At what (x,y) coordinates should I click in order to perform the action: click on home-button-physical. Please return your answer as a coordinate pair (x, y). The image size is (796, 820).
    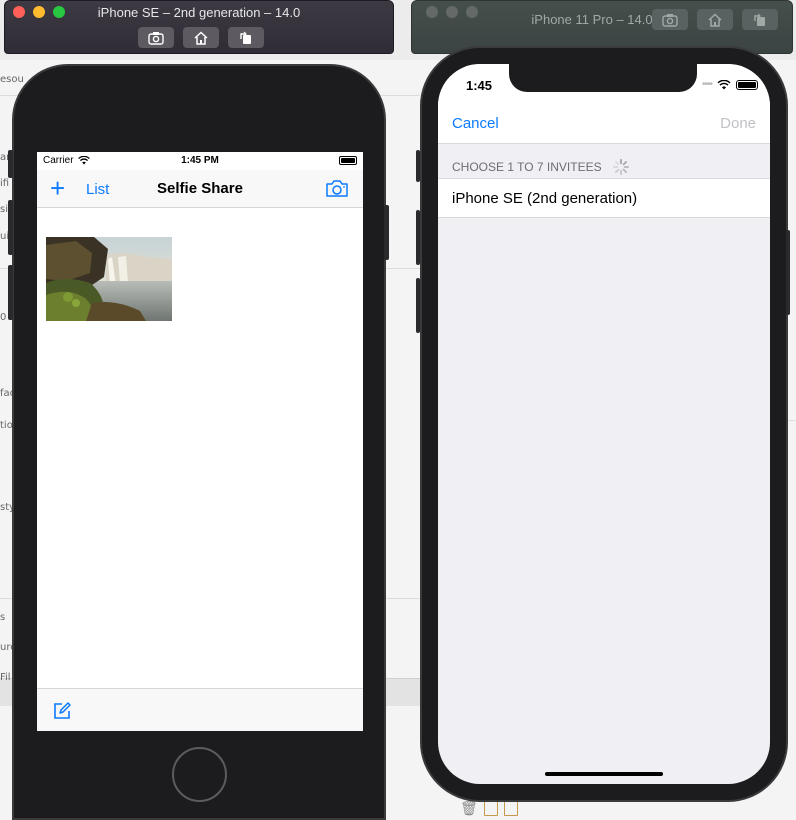
    Looking at the image, I should click on (199, 774).